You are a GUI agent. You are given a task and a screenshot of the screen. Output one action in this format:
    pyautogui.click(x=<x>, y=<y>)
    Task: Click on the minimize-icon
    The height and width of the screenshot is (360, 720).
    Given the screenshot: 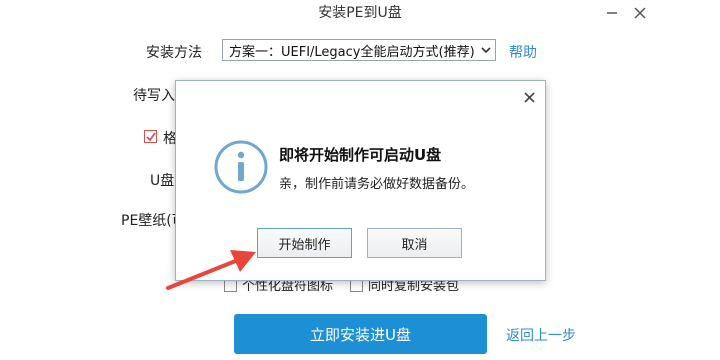 What is the action you would take?
    pyautogui.click(x=612, y=13)
    